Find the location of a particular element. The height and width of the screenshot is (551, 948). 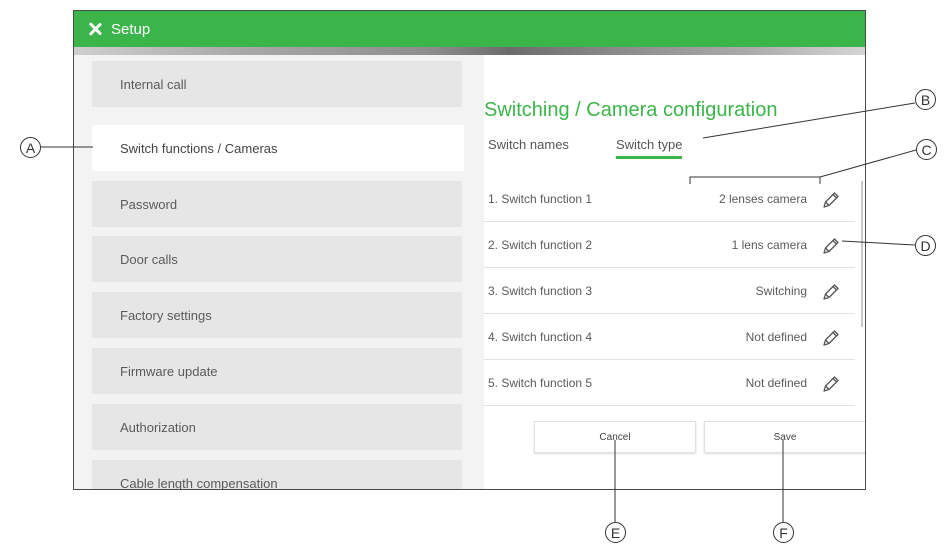

list-scrollbar is located at coordinates (862, 254).